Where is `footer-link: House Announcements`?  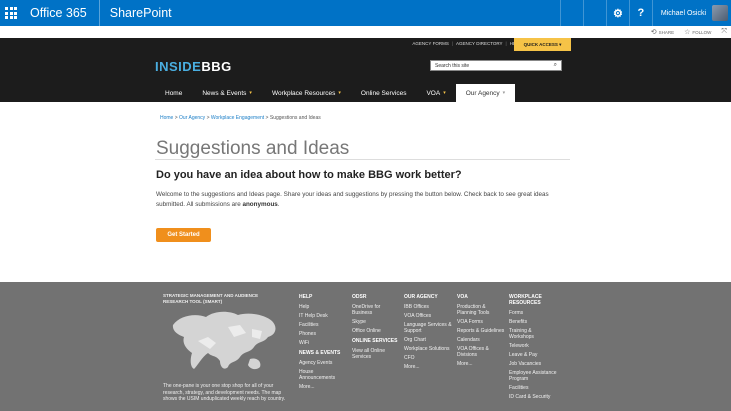 footer-link: House Announcements is located at coordinates (323, 375).